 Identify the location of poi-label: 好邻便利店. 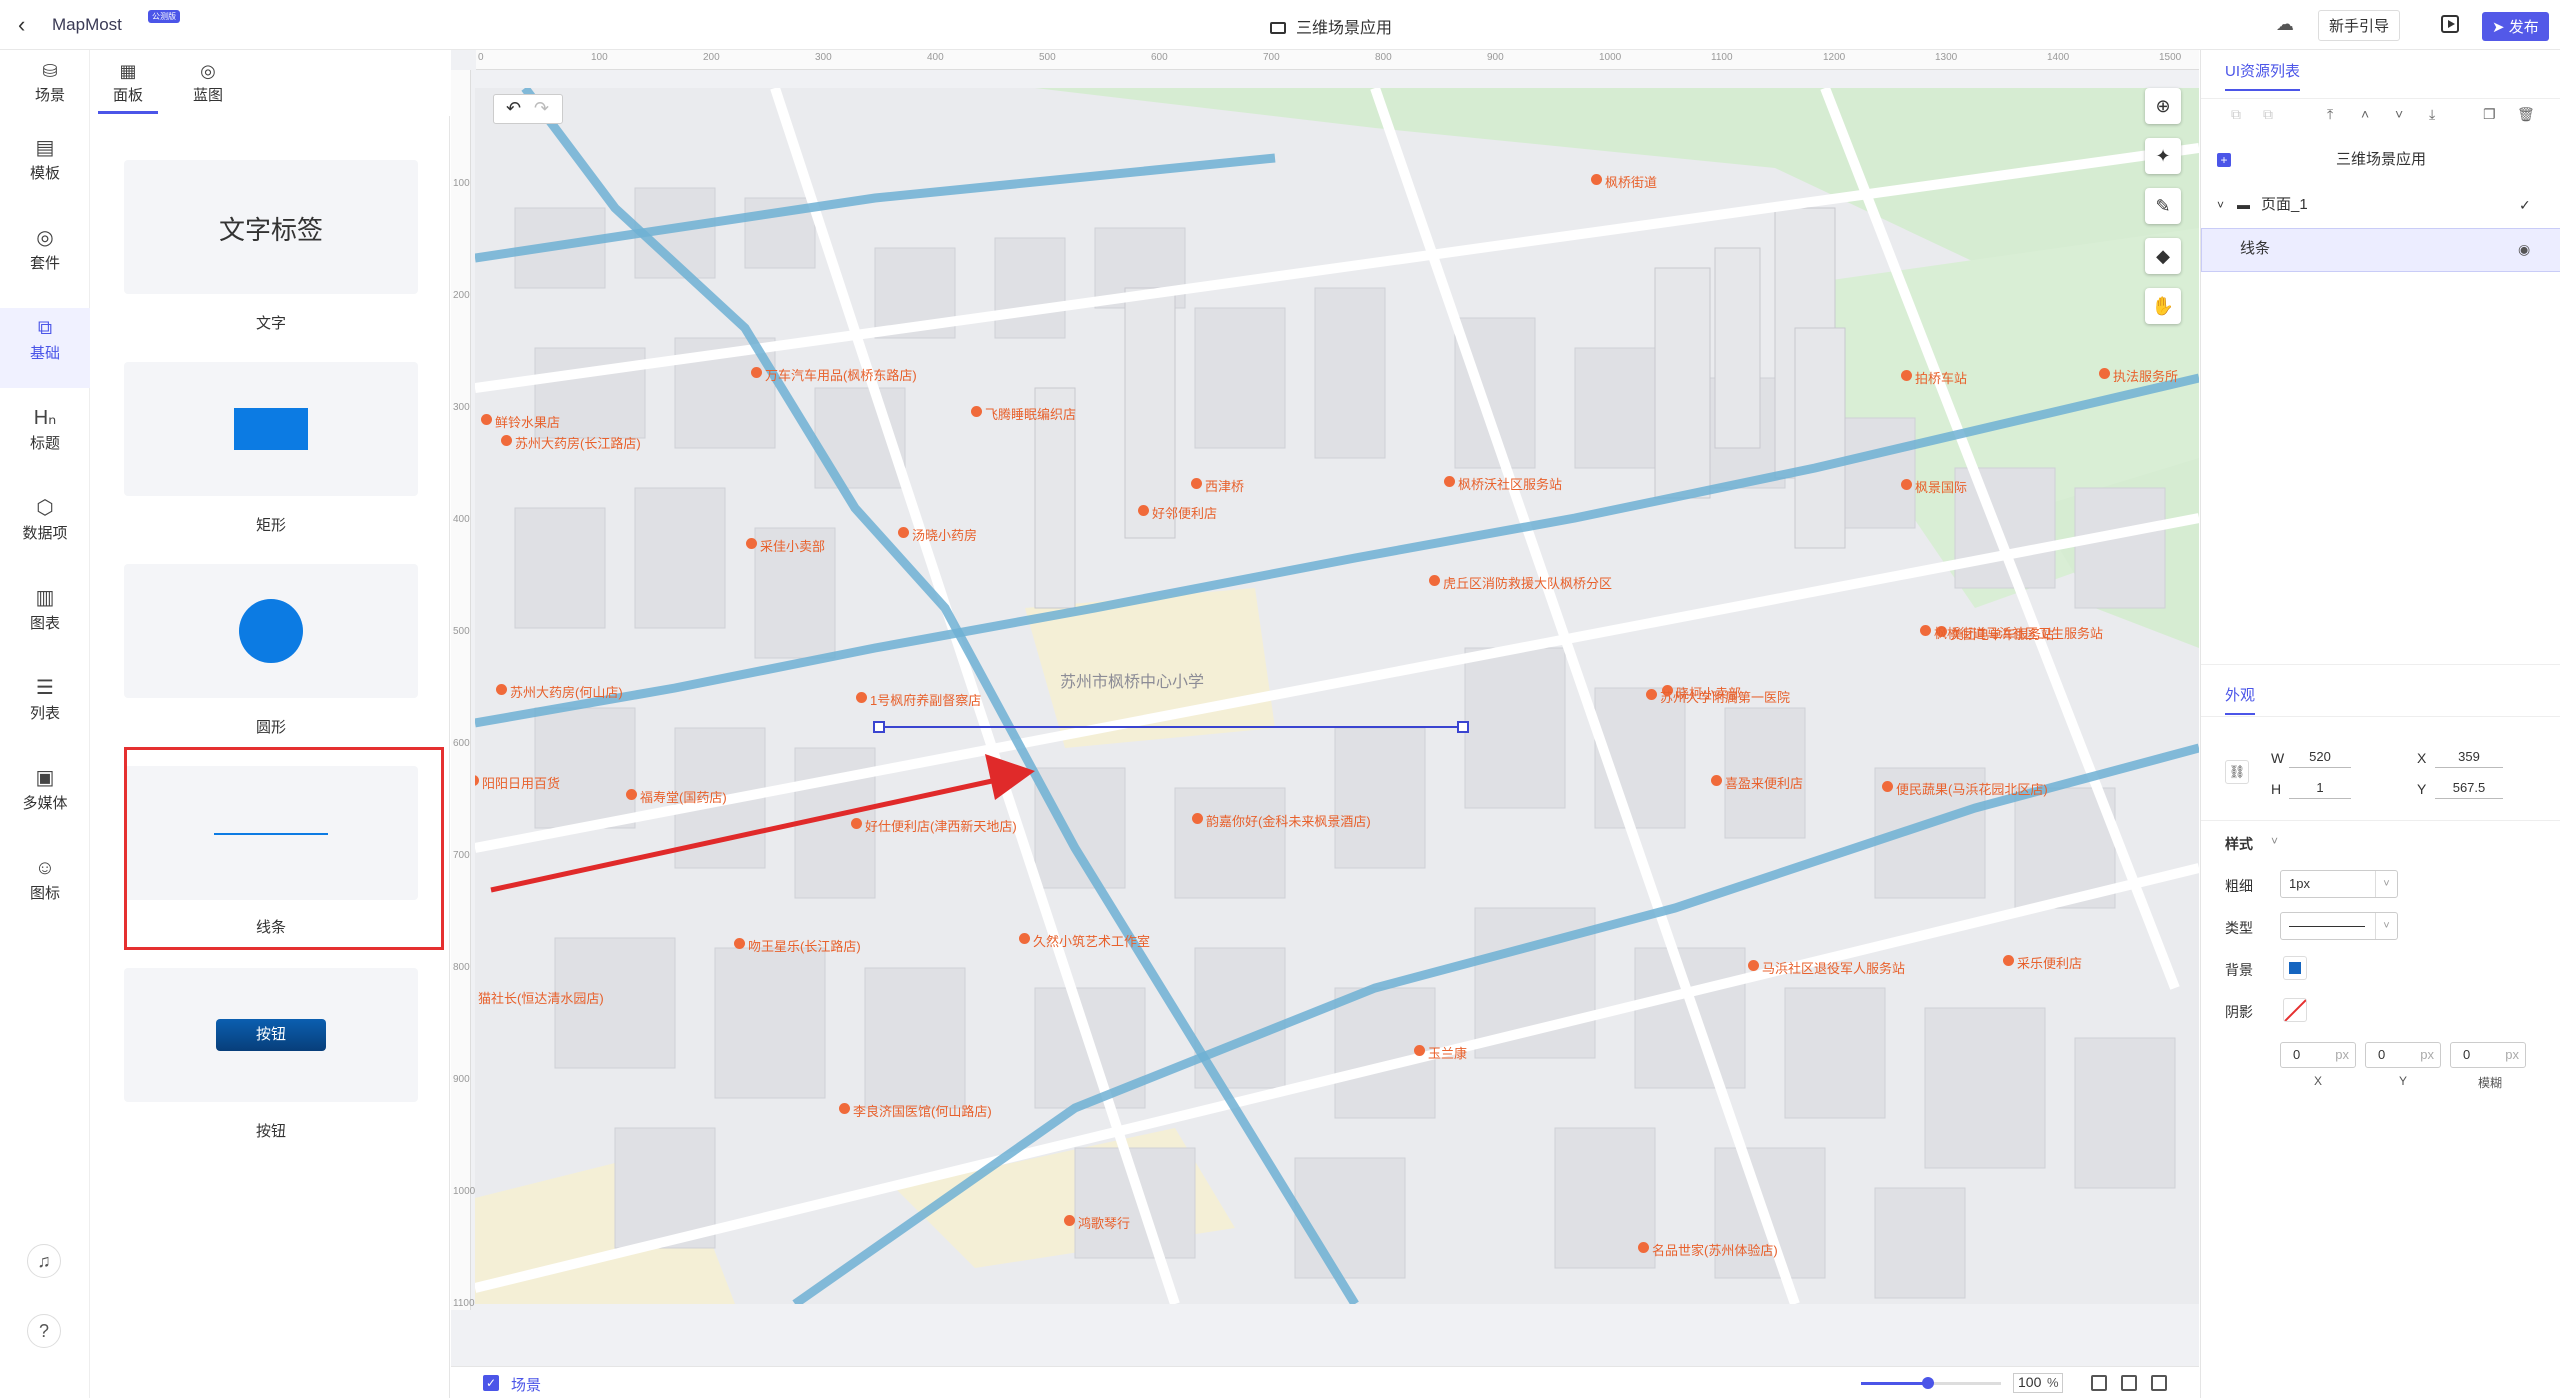
(1177, 512).